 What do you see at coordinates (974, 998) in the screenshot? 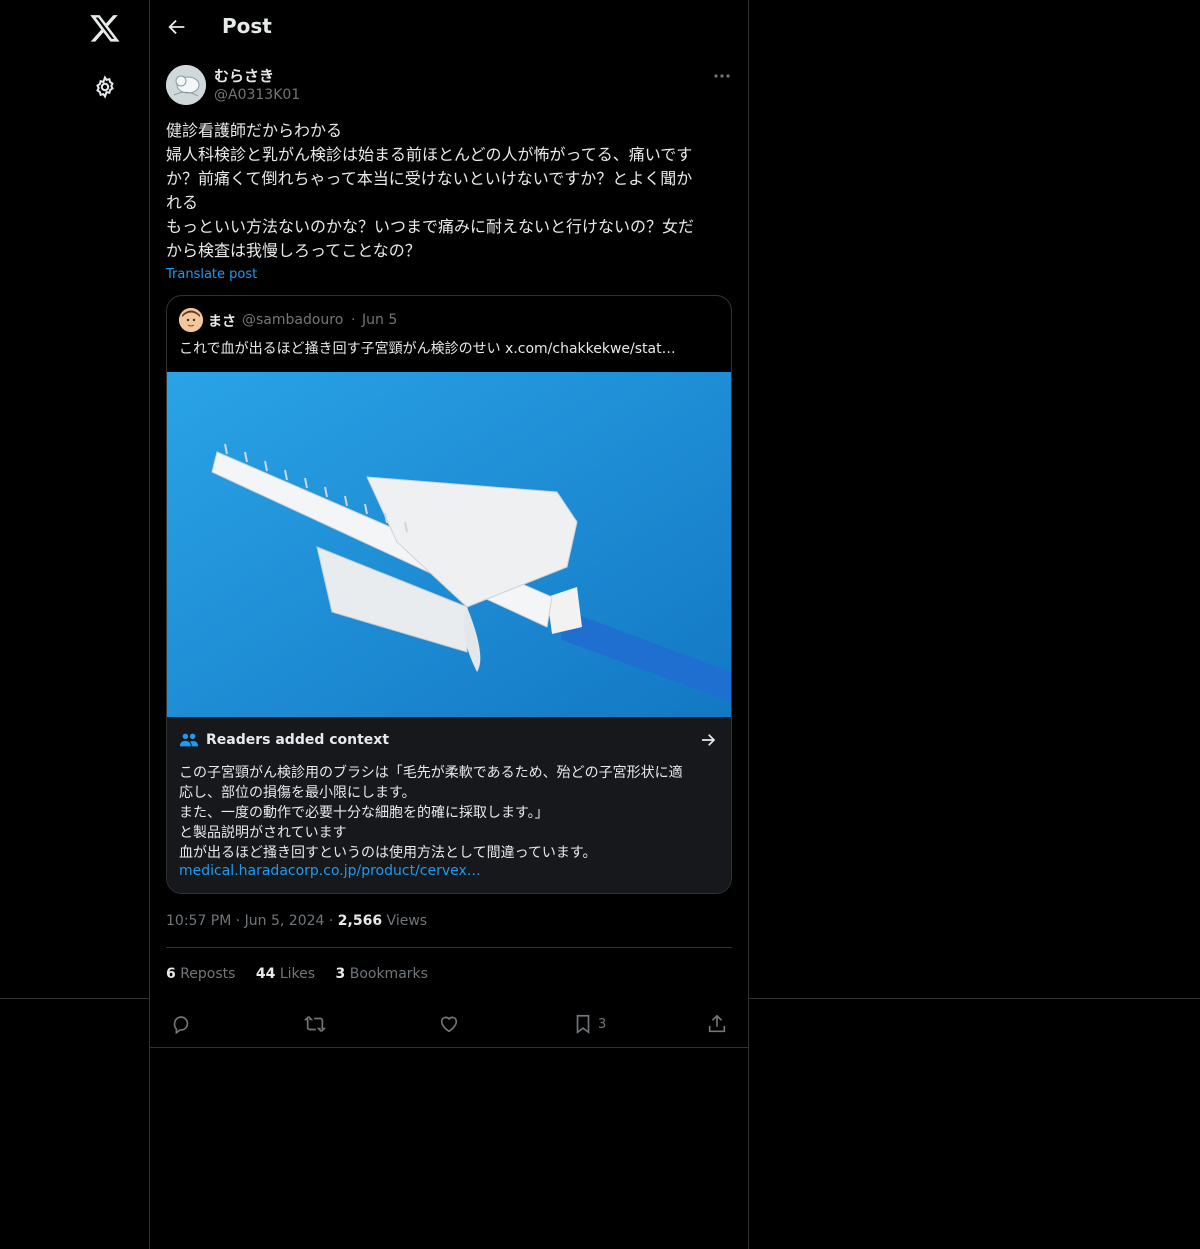
I see `divider-right` at bounding box center [974, 998].